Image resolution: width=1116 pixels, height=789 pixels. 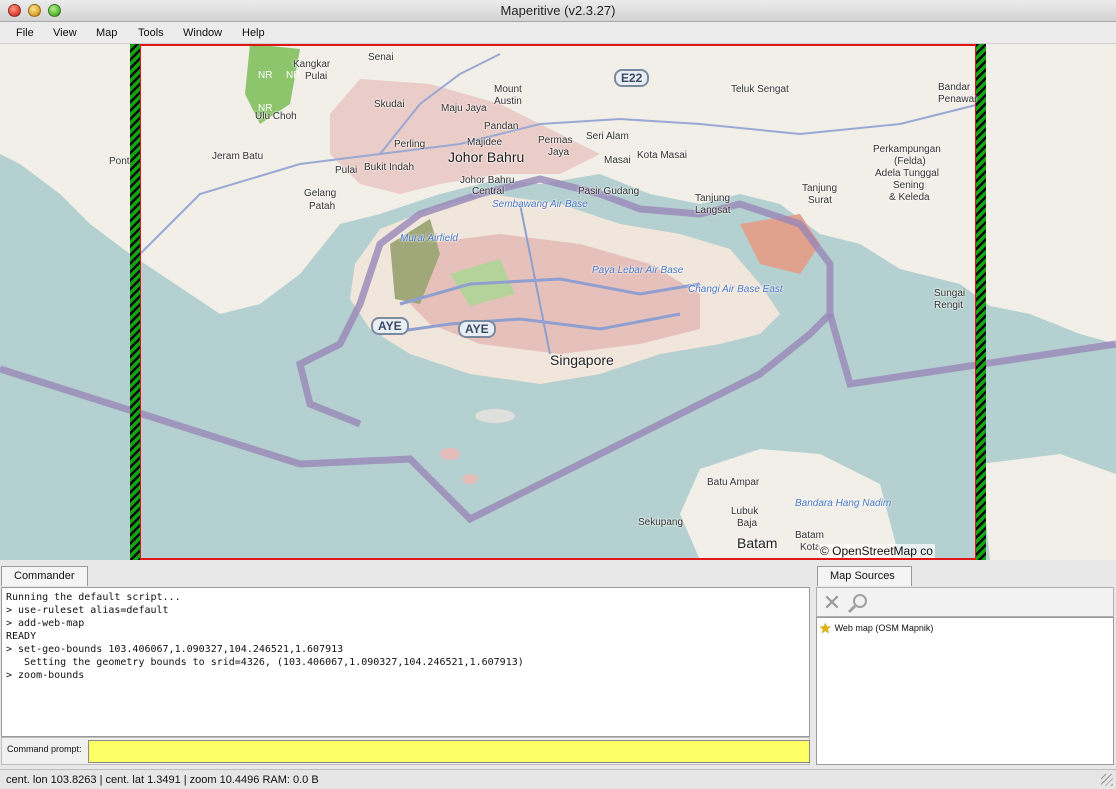 I want to click on map-label: Pandan, so click(x=501, y=126).